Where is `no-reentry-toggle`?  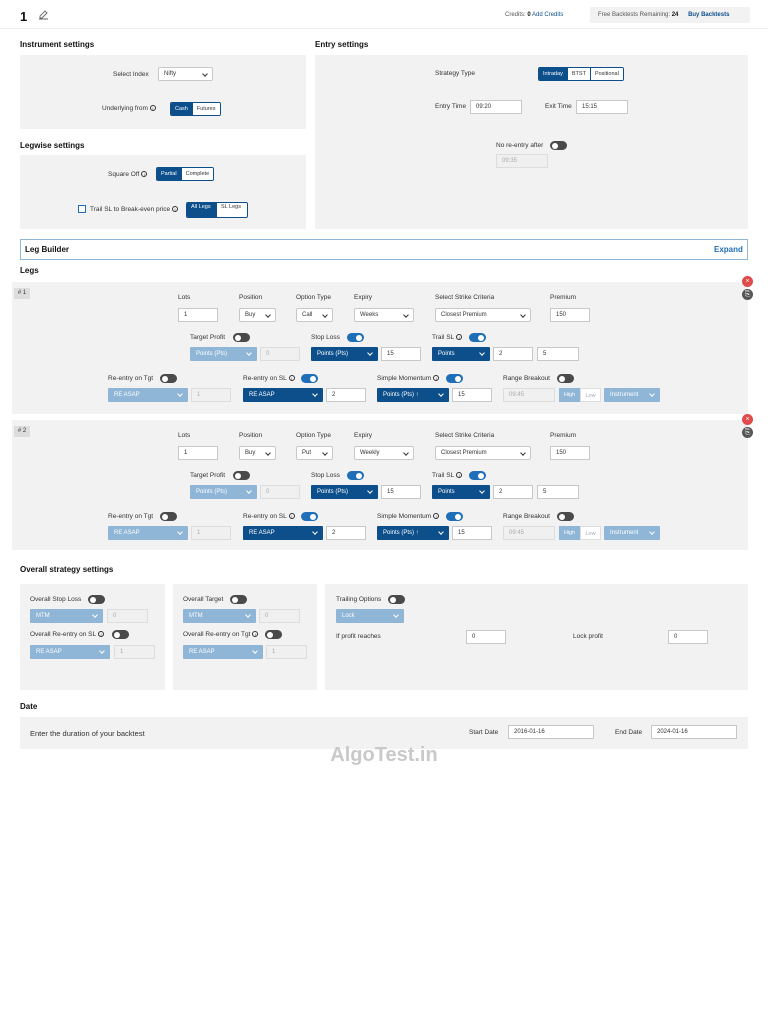 no-reentry-toggle is located at coordinates (558, 145).